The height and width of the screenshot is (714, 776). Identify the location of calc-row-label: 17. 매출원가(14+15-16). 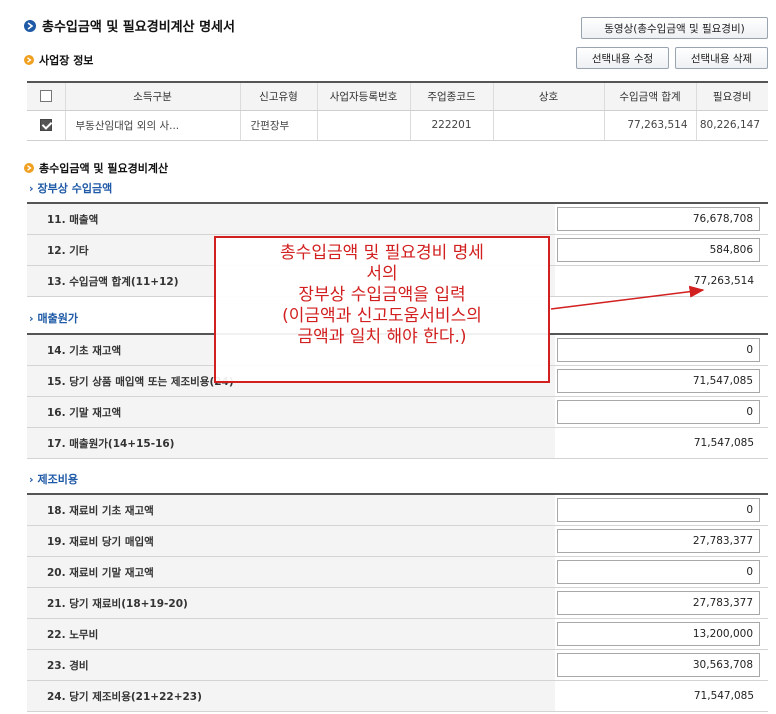
(291, 443).